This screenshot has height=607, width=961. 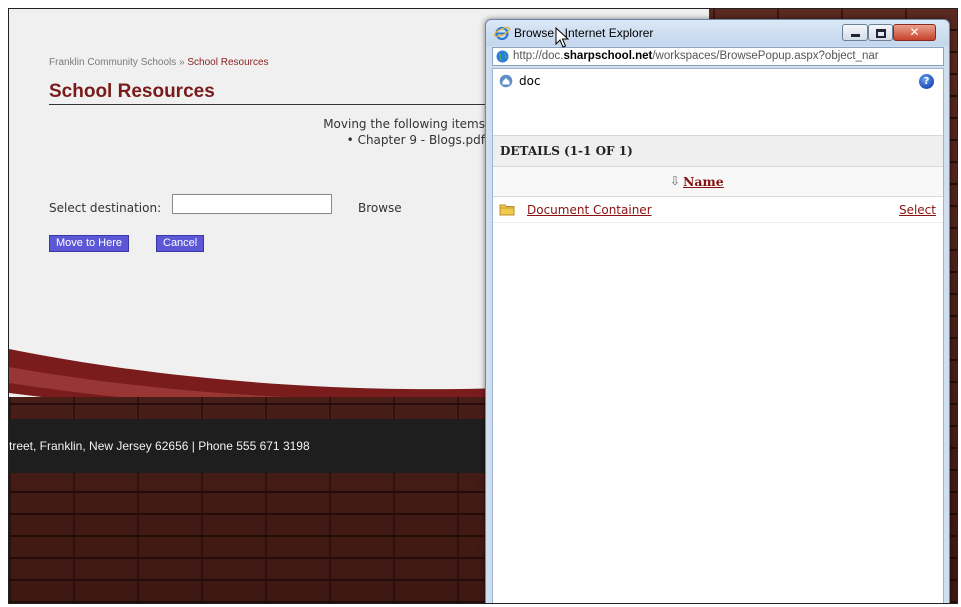 I want to click on breadcrumb-current-link: School Resources, so click(x=227, y=62).